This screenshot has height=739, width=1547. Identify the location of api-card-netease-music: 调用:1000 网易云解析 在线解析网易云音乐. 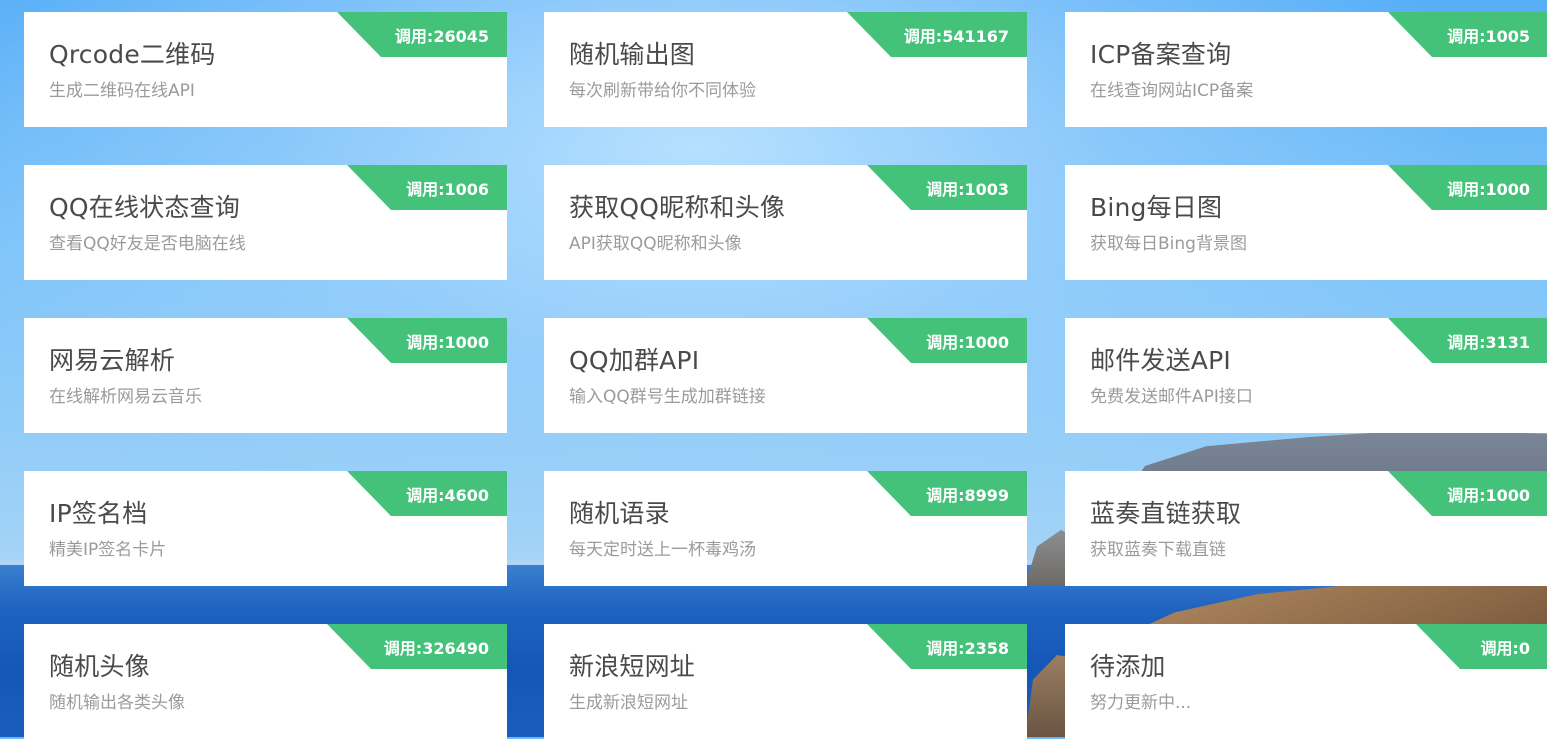
(265, 375).